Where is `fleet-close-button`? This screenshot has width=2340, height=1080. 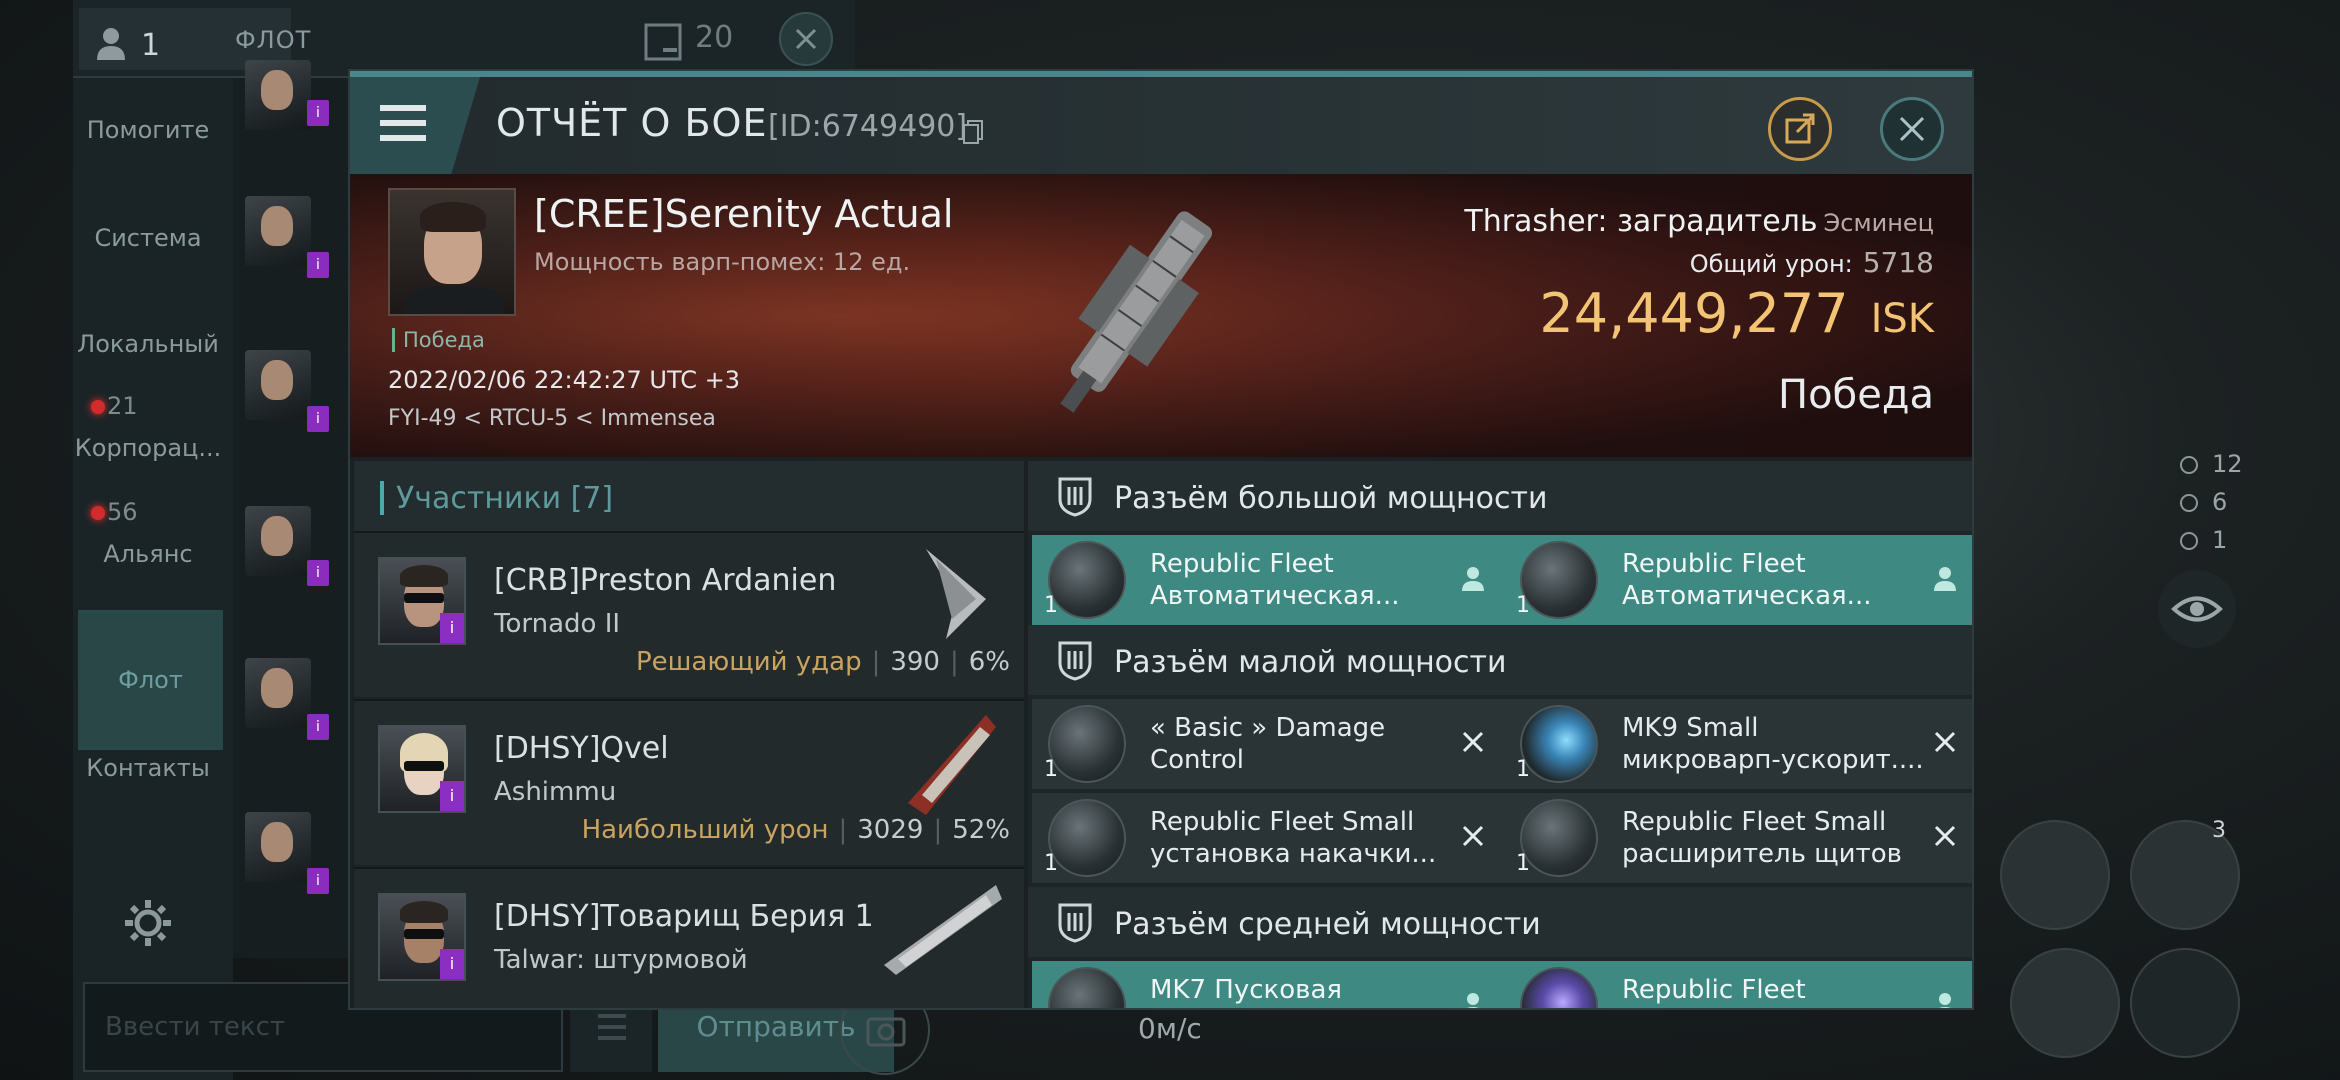
fleet-close-button is located at coordinates (806, 39).